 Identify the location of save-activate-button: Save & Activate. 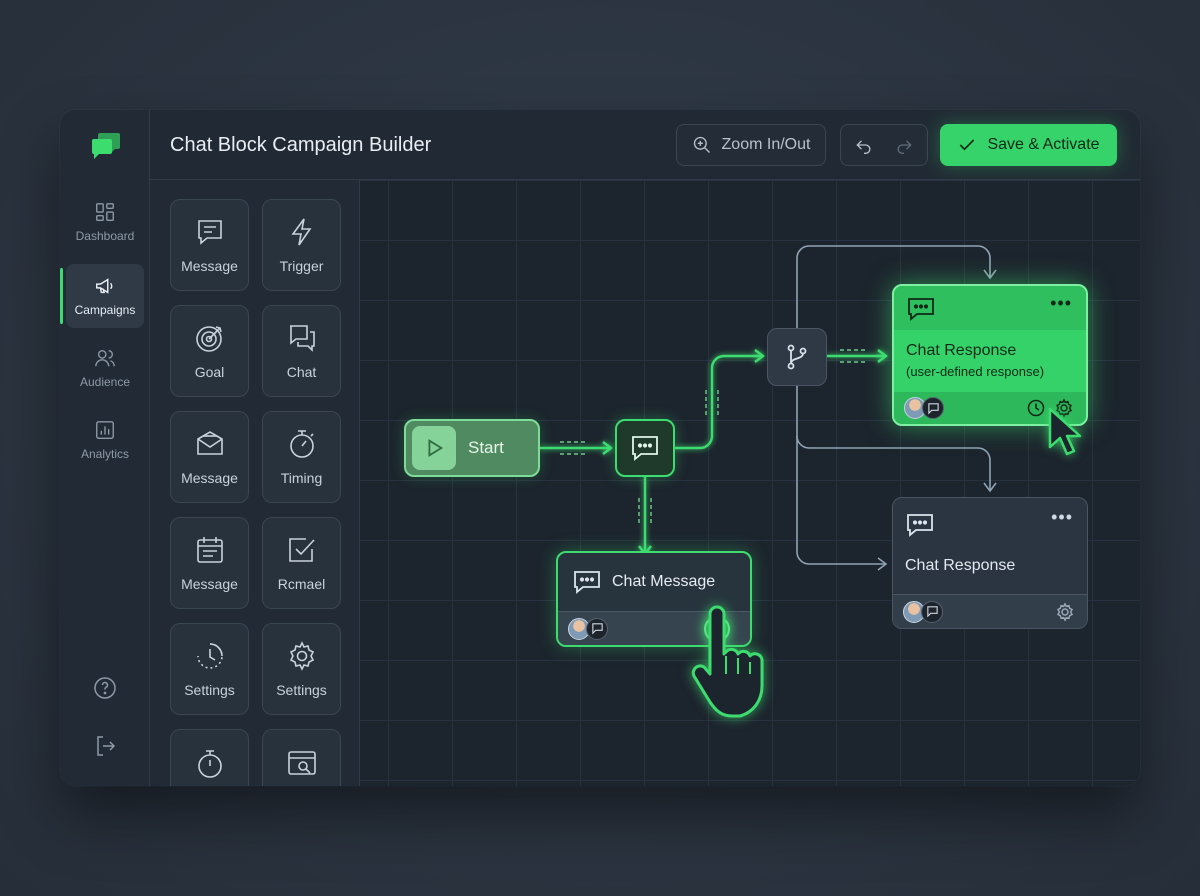
(1028, 145).